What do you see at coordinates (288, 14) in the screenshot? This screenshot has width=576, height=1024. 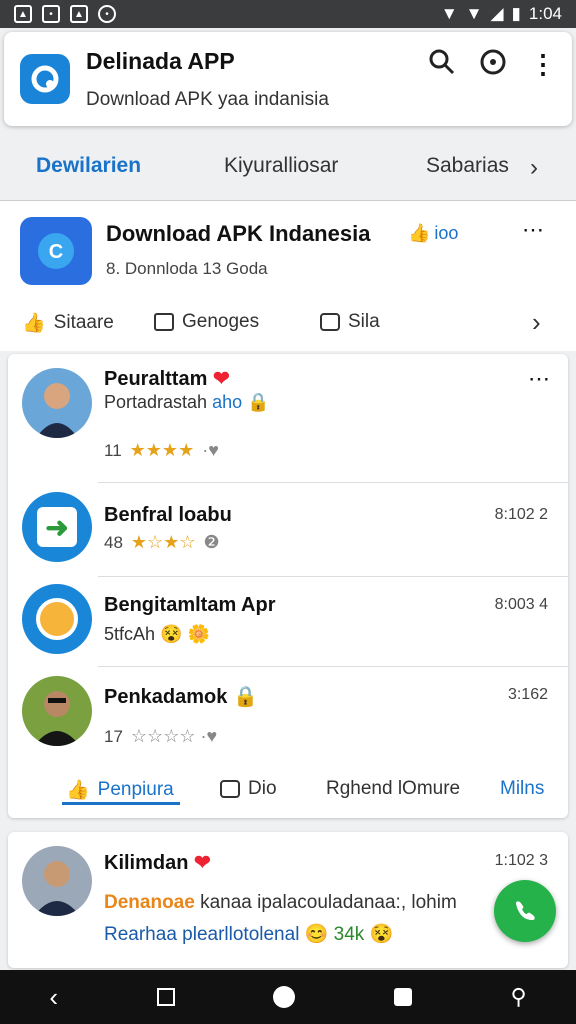 I see `status-bar: ▲ • ▲ • ▼ ▼ ◢ ▮ 1:04` at bounding box center [288, 14].